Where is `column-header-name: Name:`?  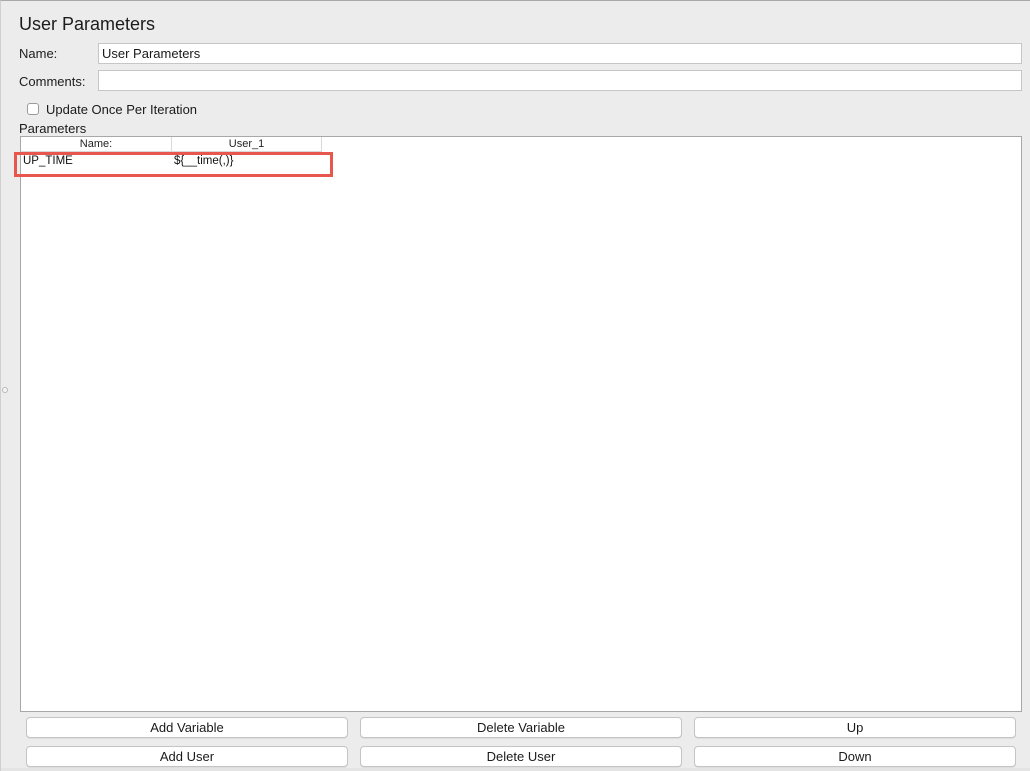
column-header-name: Name: is located at coordinates (96, 144).